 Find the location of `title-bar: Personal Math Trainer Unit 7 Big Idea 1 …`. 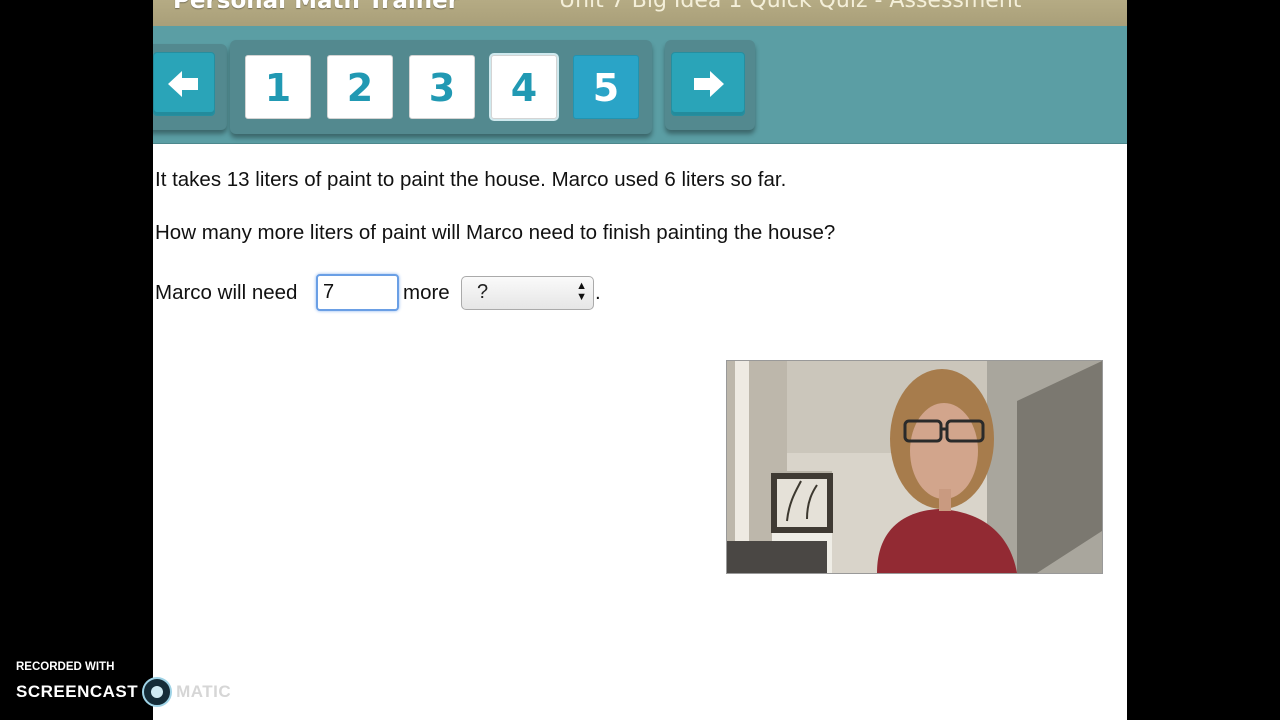

title-bar: Personal Math Trainer Unit 7 Big Idea 1 … is located at coordinates (640, 13).